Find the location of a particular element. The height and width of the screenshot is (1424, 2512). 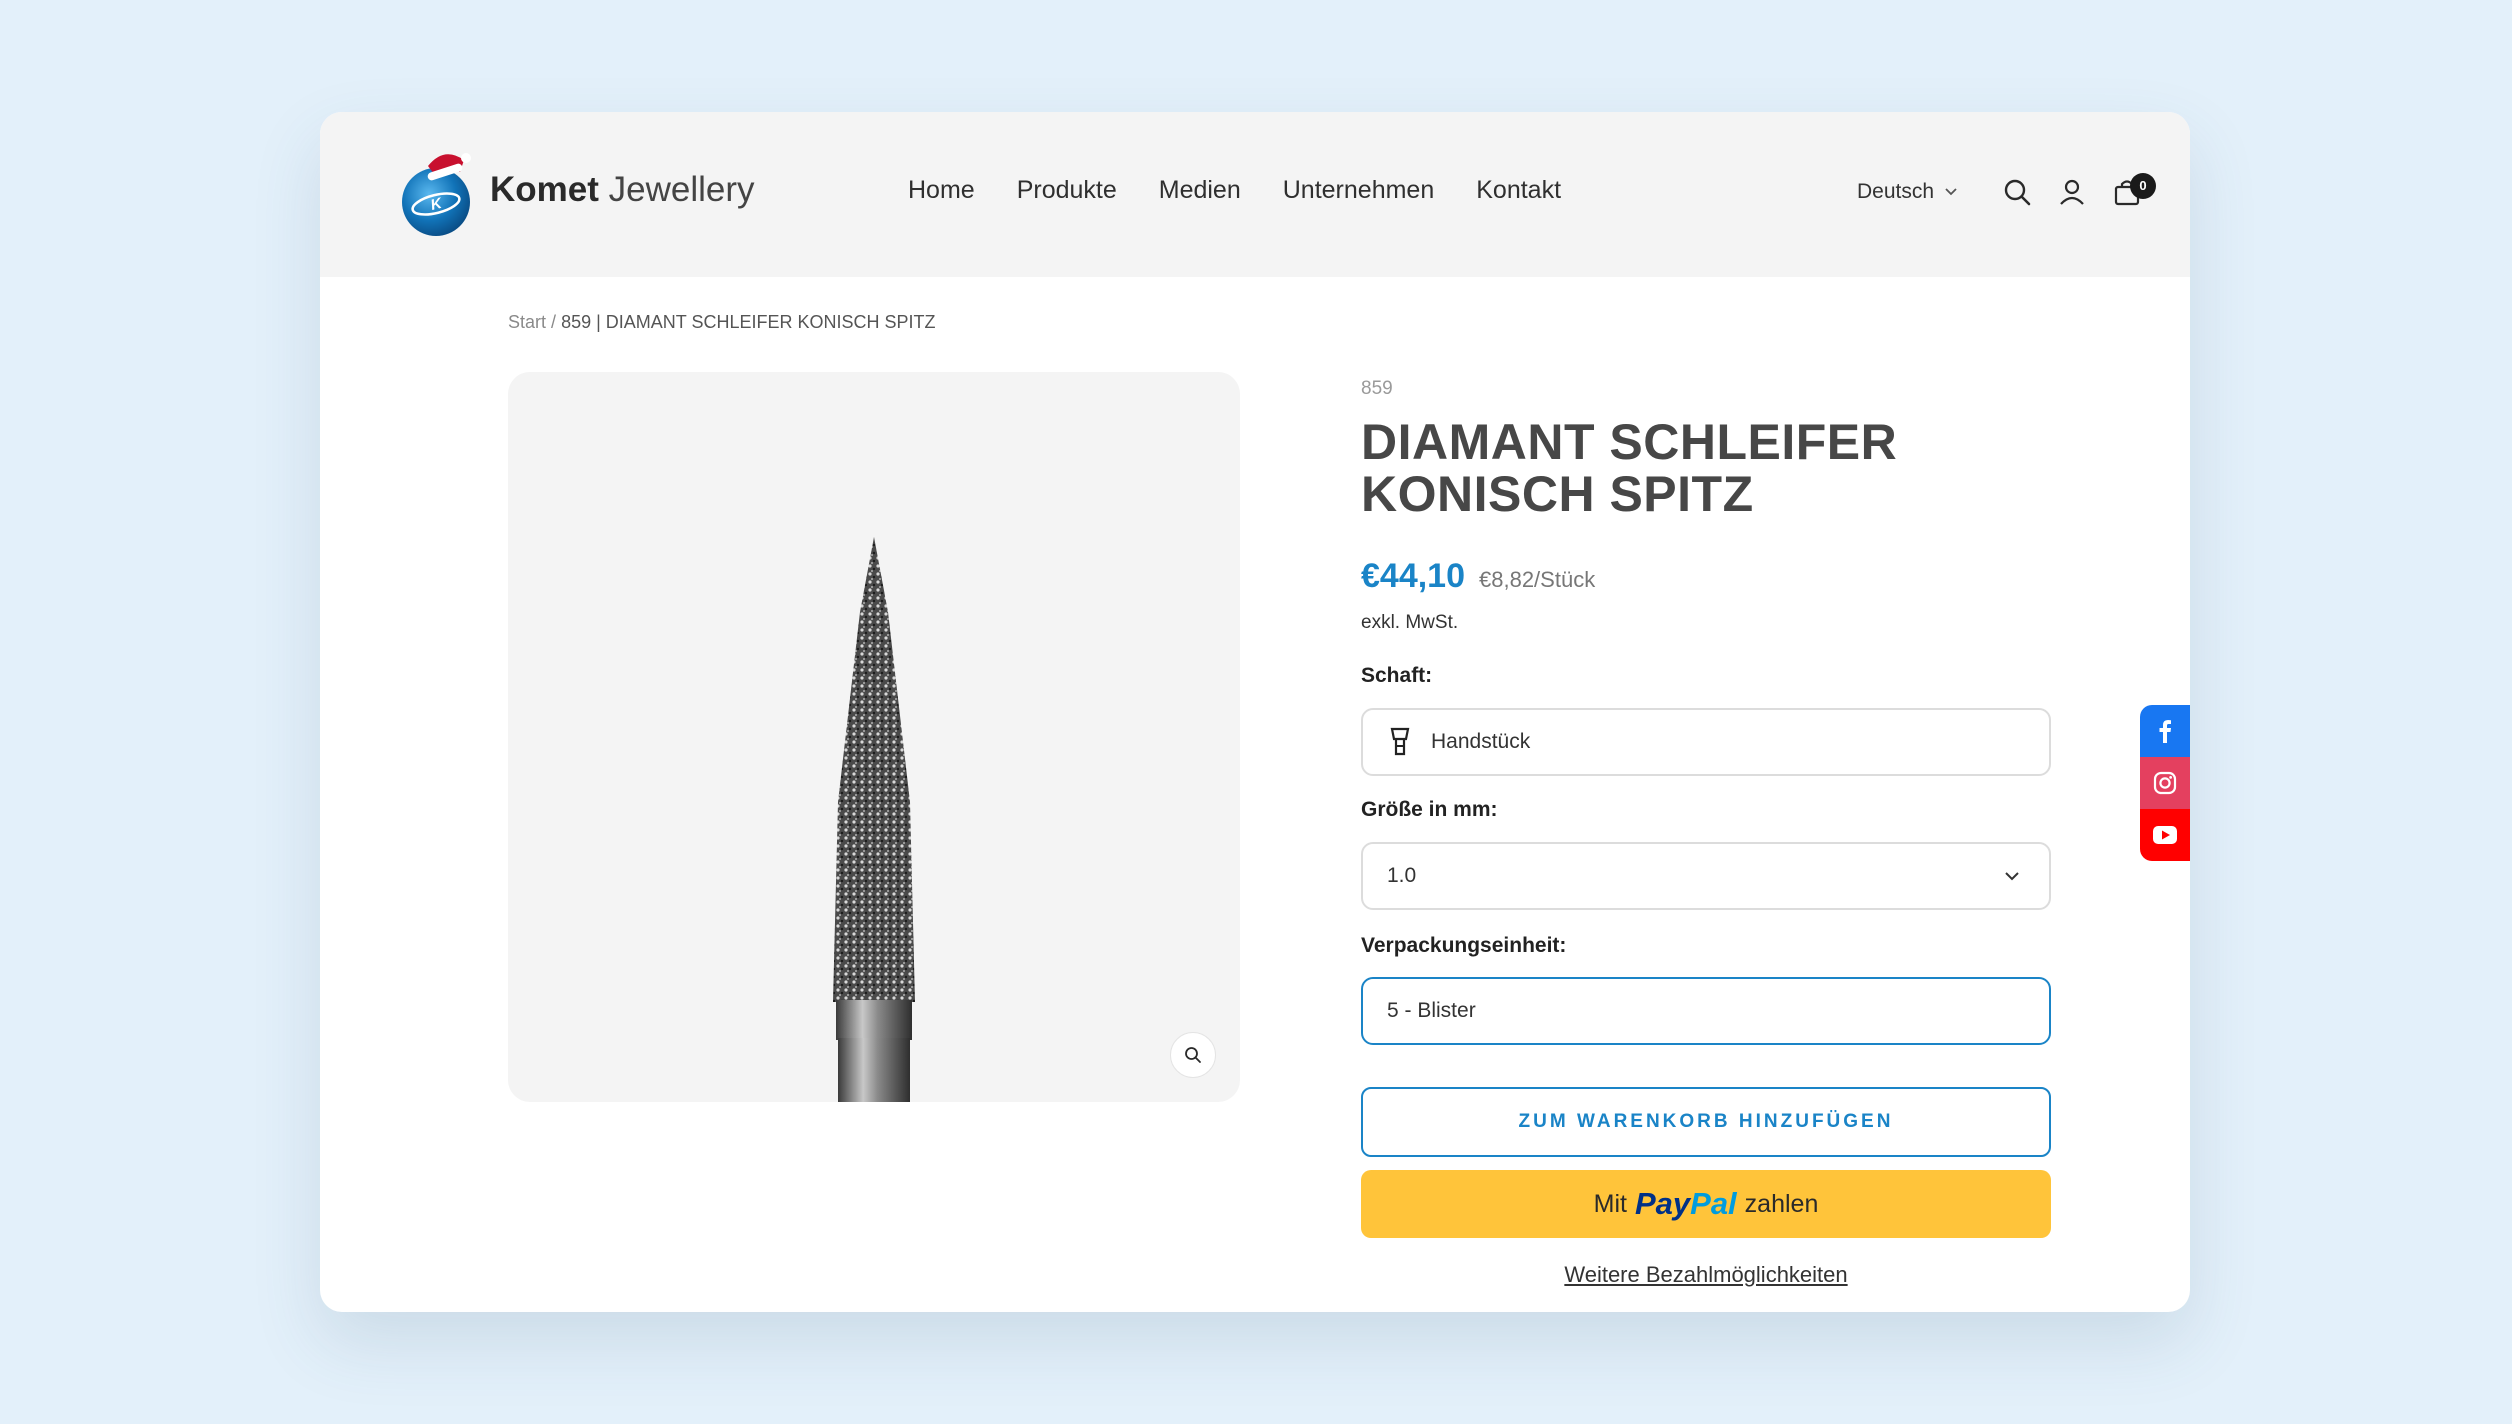

size-label: Größe in mm: is located at coordinates (1429, 809).